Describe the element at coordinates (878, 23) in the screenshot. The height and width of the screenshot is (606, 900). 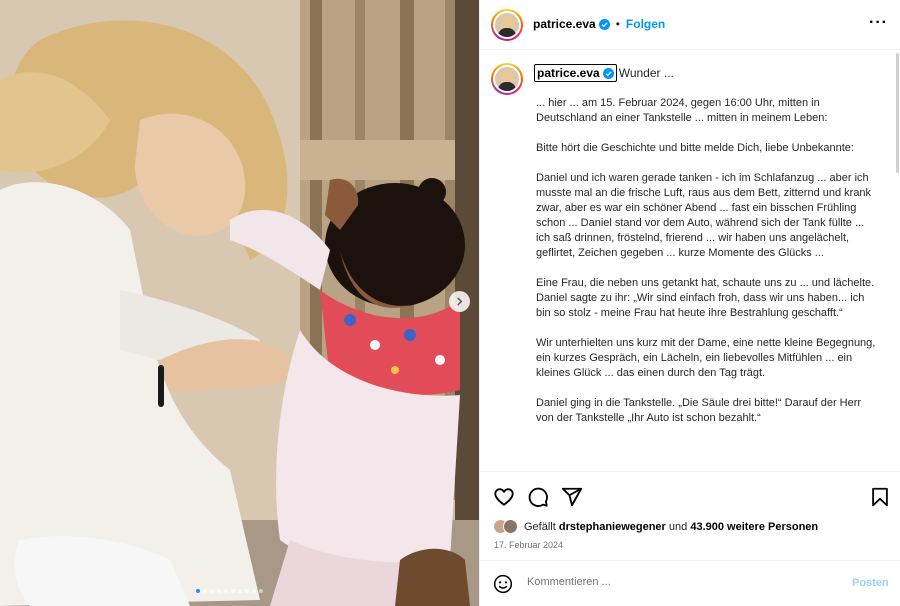
I see `more-options-icon: ···` at that location.